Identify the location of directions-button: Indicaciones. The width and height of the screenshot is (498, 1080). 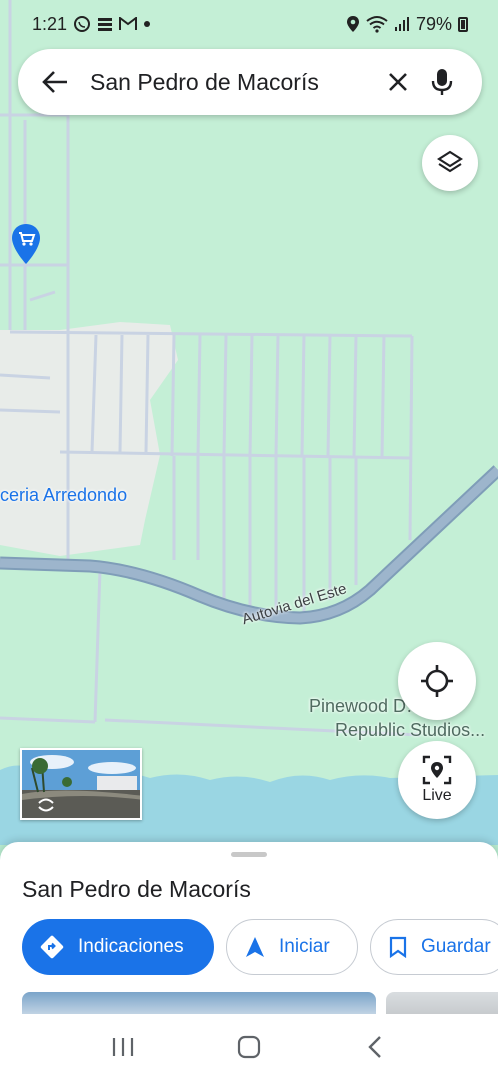
(118, 947).